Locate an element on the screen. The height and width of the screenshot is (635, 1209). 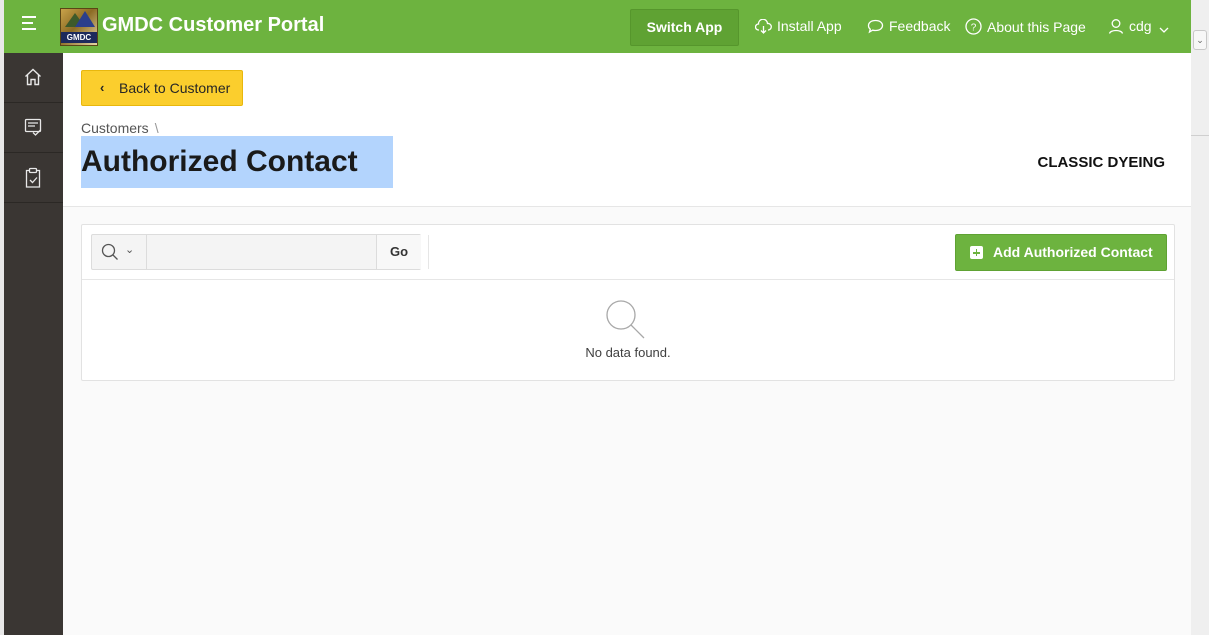
user-icon is located at coordinates (1116, 26).